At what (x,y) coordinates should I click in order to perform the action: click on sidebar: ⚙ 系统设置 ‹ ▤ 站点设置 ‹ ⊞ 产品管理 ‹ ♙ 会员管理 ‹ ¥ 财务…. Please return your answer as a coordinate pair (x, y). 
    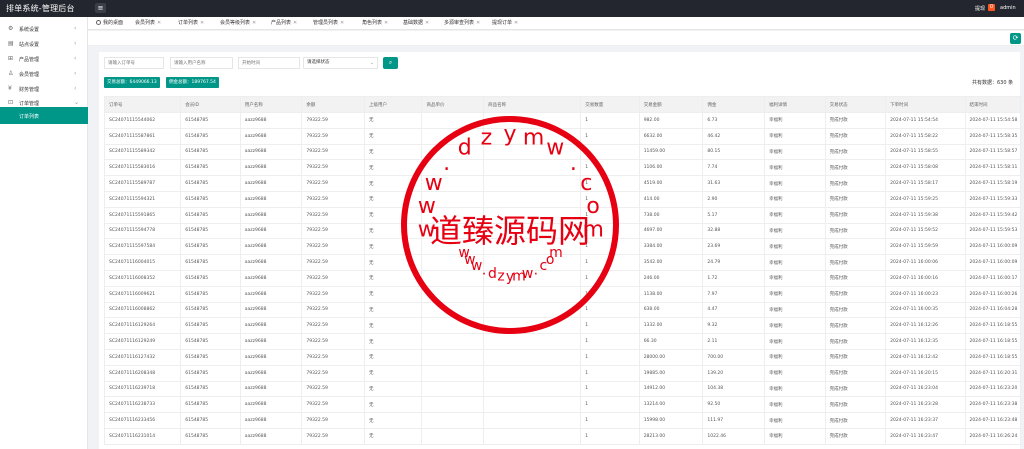
    Looking at the image, I should click on (44, 233).